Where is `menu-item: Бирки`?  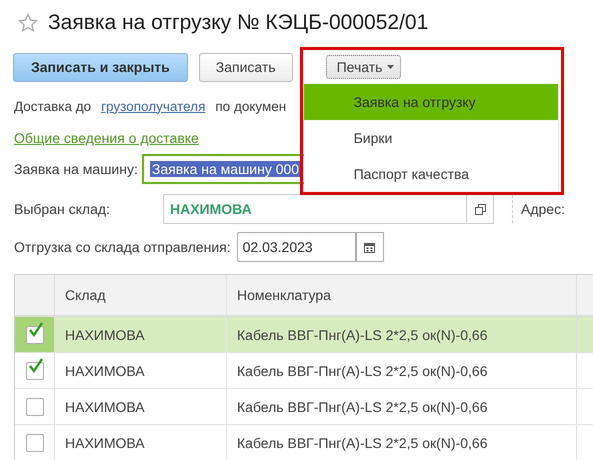 menu-item: Бирки is located at coordinates (431, 138).